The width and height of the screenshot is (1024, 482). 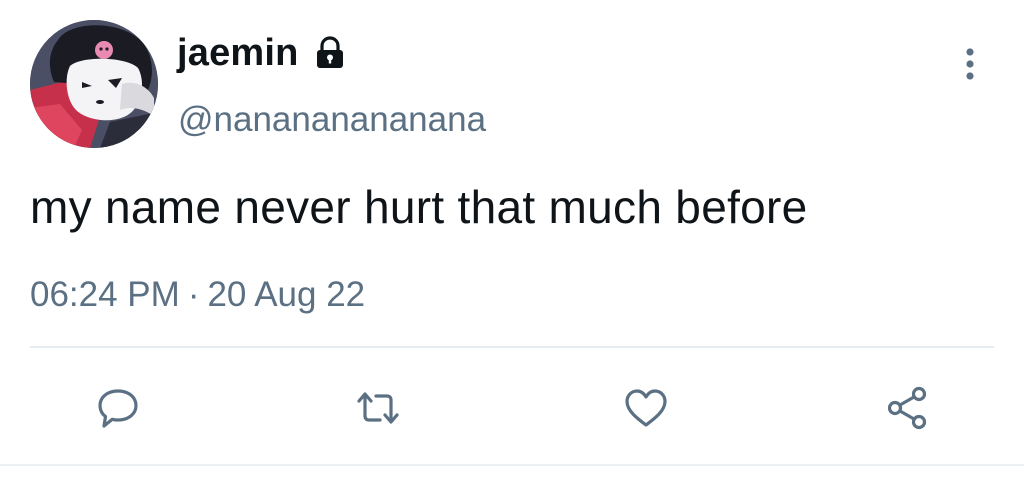 What do you see at coordinates (238, 53) in the screenshot?
I see `display-name: jaemin` at bounding box center [238, 53].